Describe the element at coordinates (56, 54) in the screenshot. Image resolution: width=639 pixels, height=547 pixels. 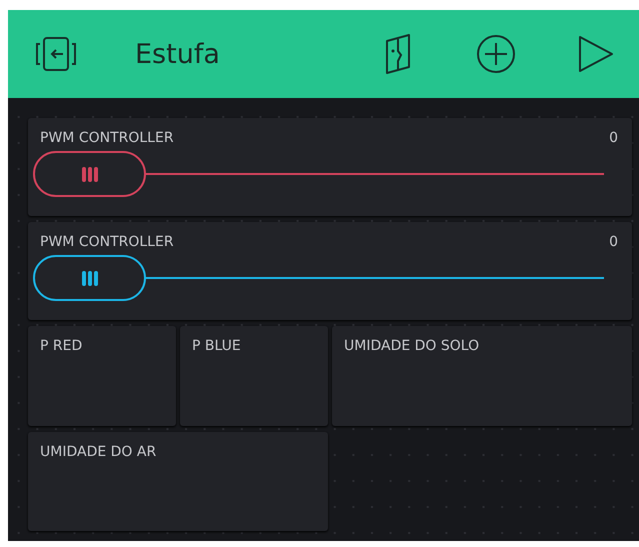
I see `exit-icon` at that location.